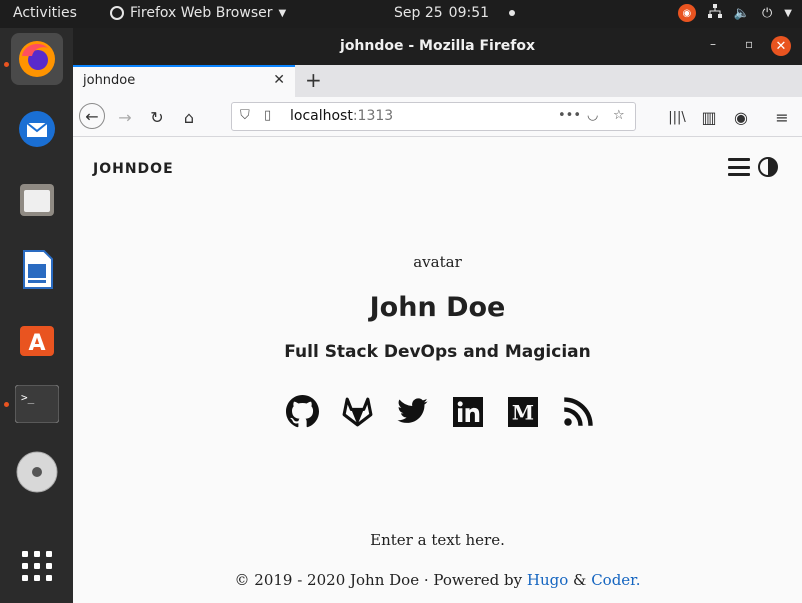 This screenshot has height=603, width=802. What do you see at coordinates (467, 411) in the screenshot?
I see `linkedin-icon` at bounding box center [467, 411].